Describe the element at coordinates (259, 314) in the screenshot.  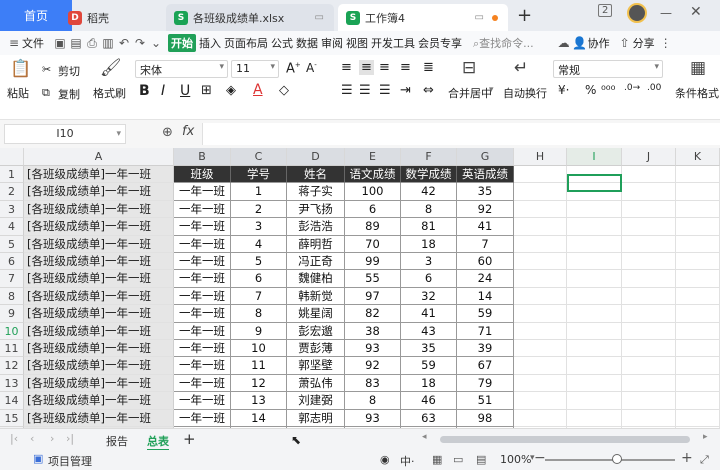
I see `table-cell: 8` at that location.